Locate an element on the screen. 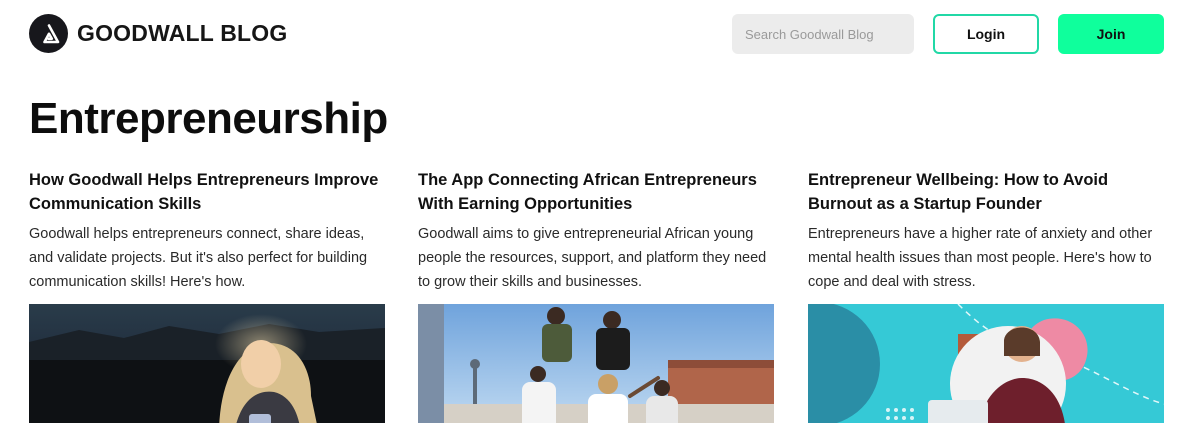 The width and height of the screenshot is (1200, 423). goodwall-logo-link: GOODWALL BLOG is located at coordinates (158, 33).